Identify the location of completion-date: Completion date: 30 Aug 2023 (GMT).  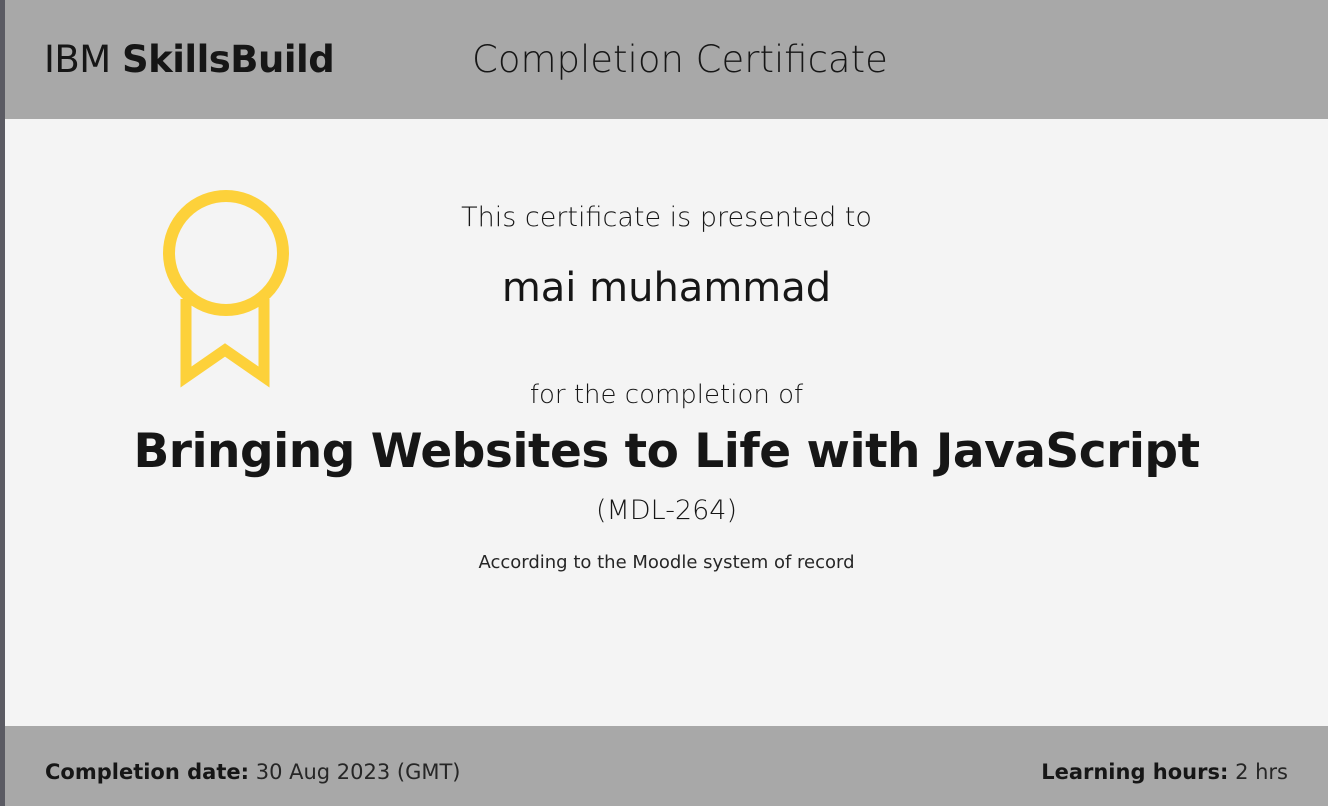
(253, 772).